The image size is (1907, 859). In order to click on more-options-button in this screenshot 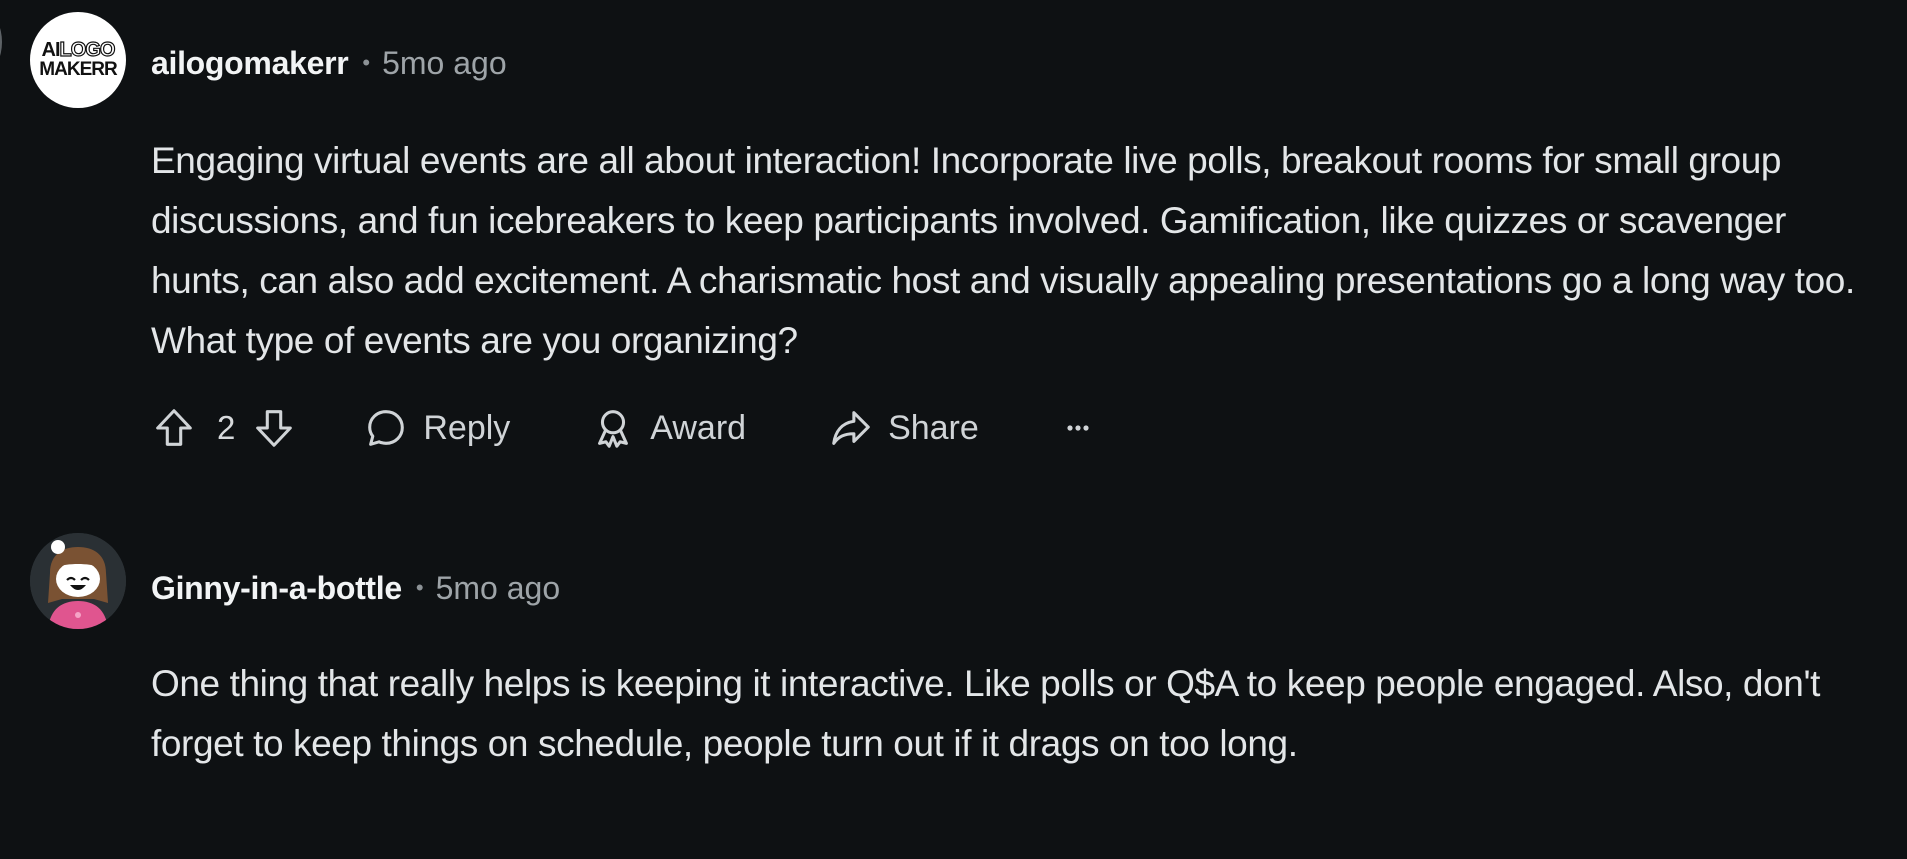, I will do `click(1080, 428)`.